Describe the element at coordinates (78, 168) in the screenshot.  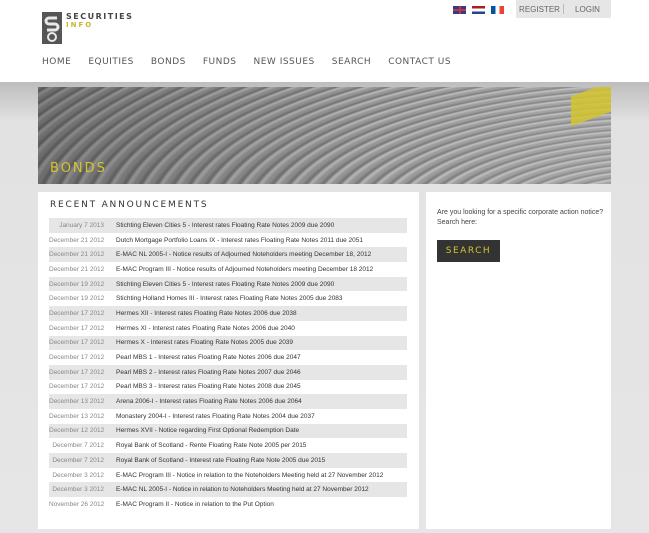
I see `page-title: BONDS` at that location.